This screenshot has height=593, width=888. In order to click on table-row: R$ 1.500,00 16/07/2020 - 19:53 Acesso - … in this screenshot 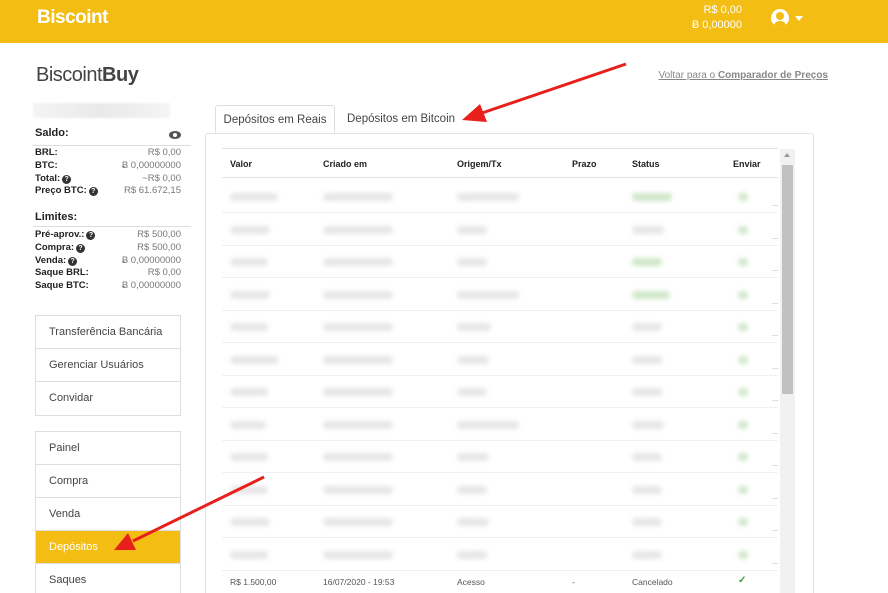, I will do `click(500, 582)`.